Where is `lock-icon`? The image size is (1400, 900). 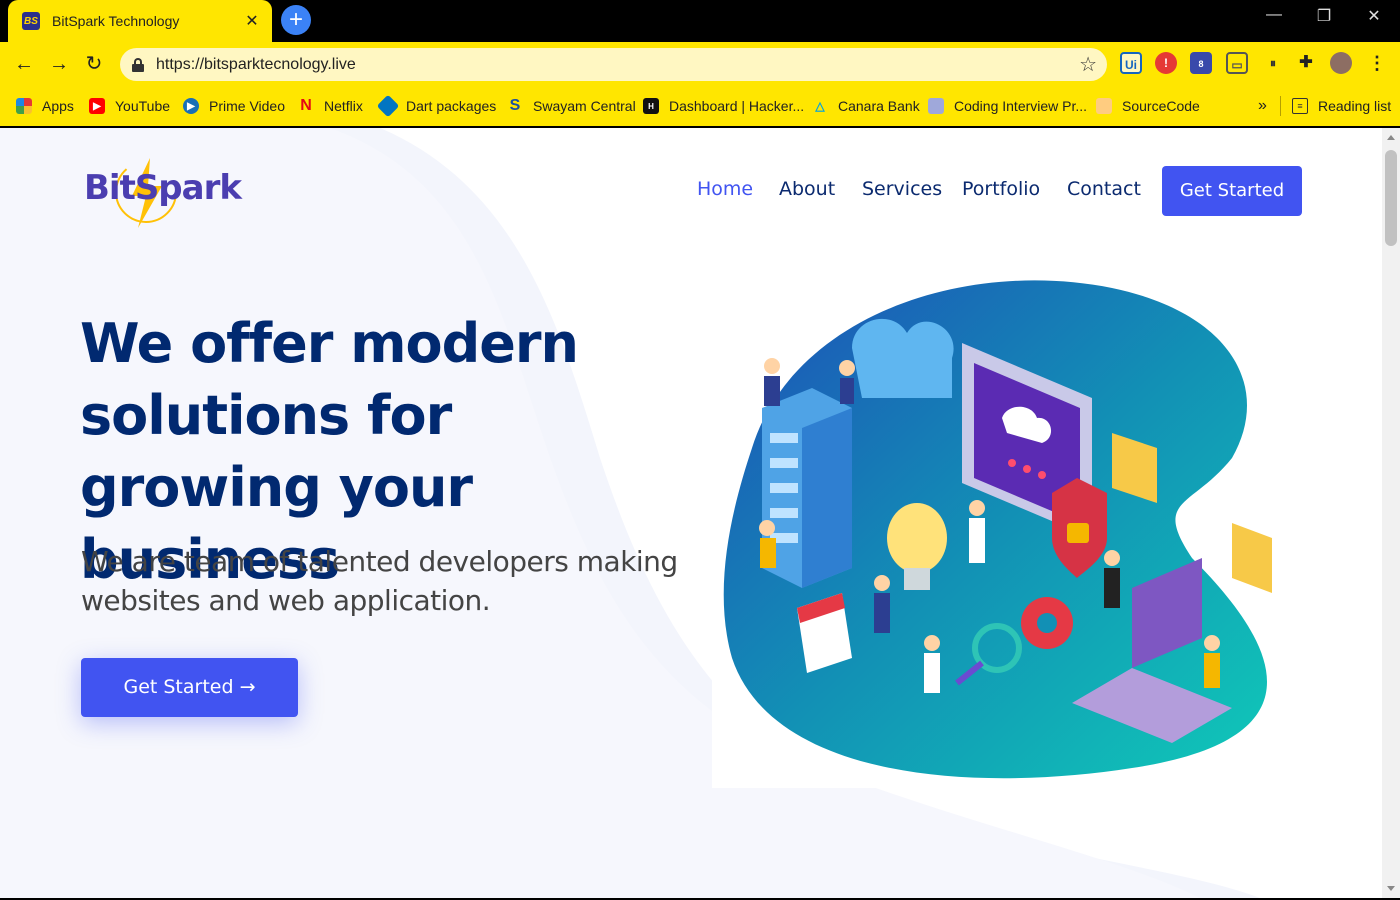
lock-icon is located at coordinates (138, 64).